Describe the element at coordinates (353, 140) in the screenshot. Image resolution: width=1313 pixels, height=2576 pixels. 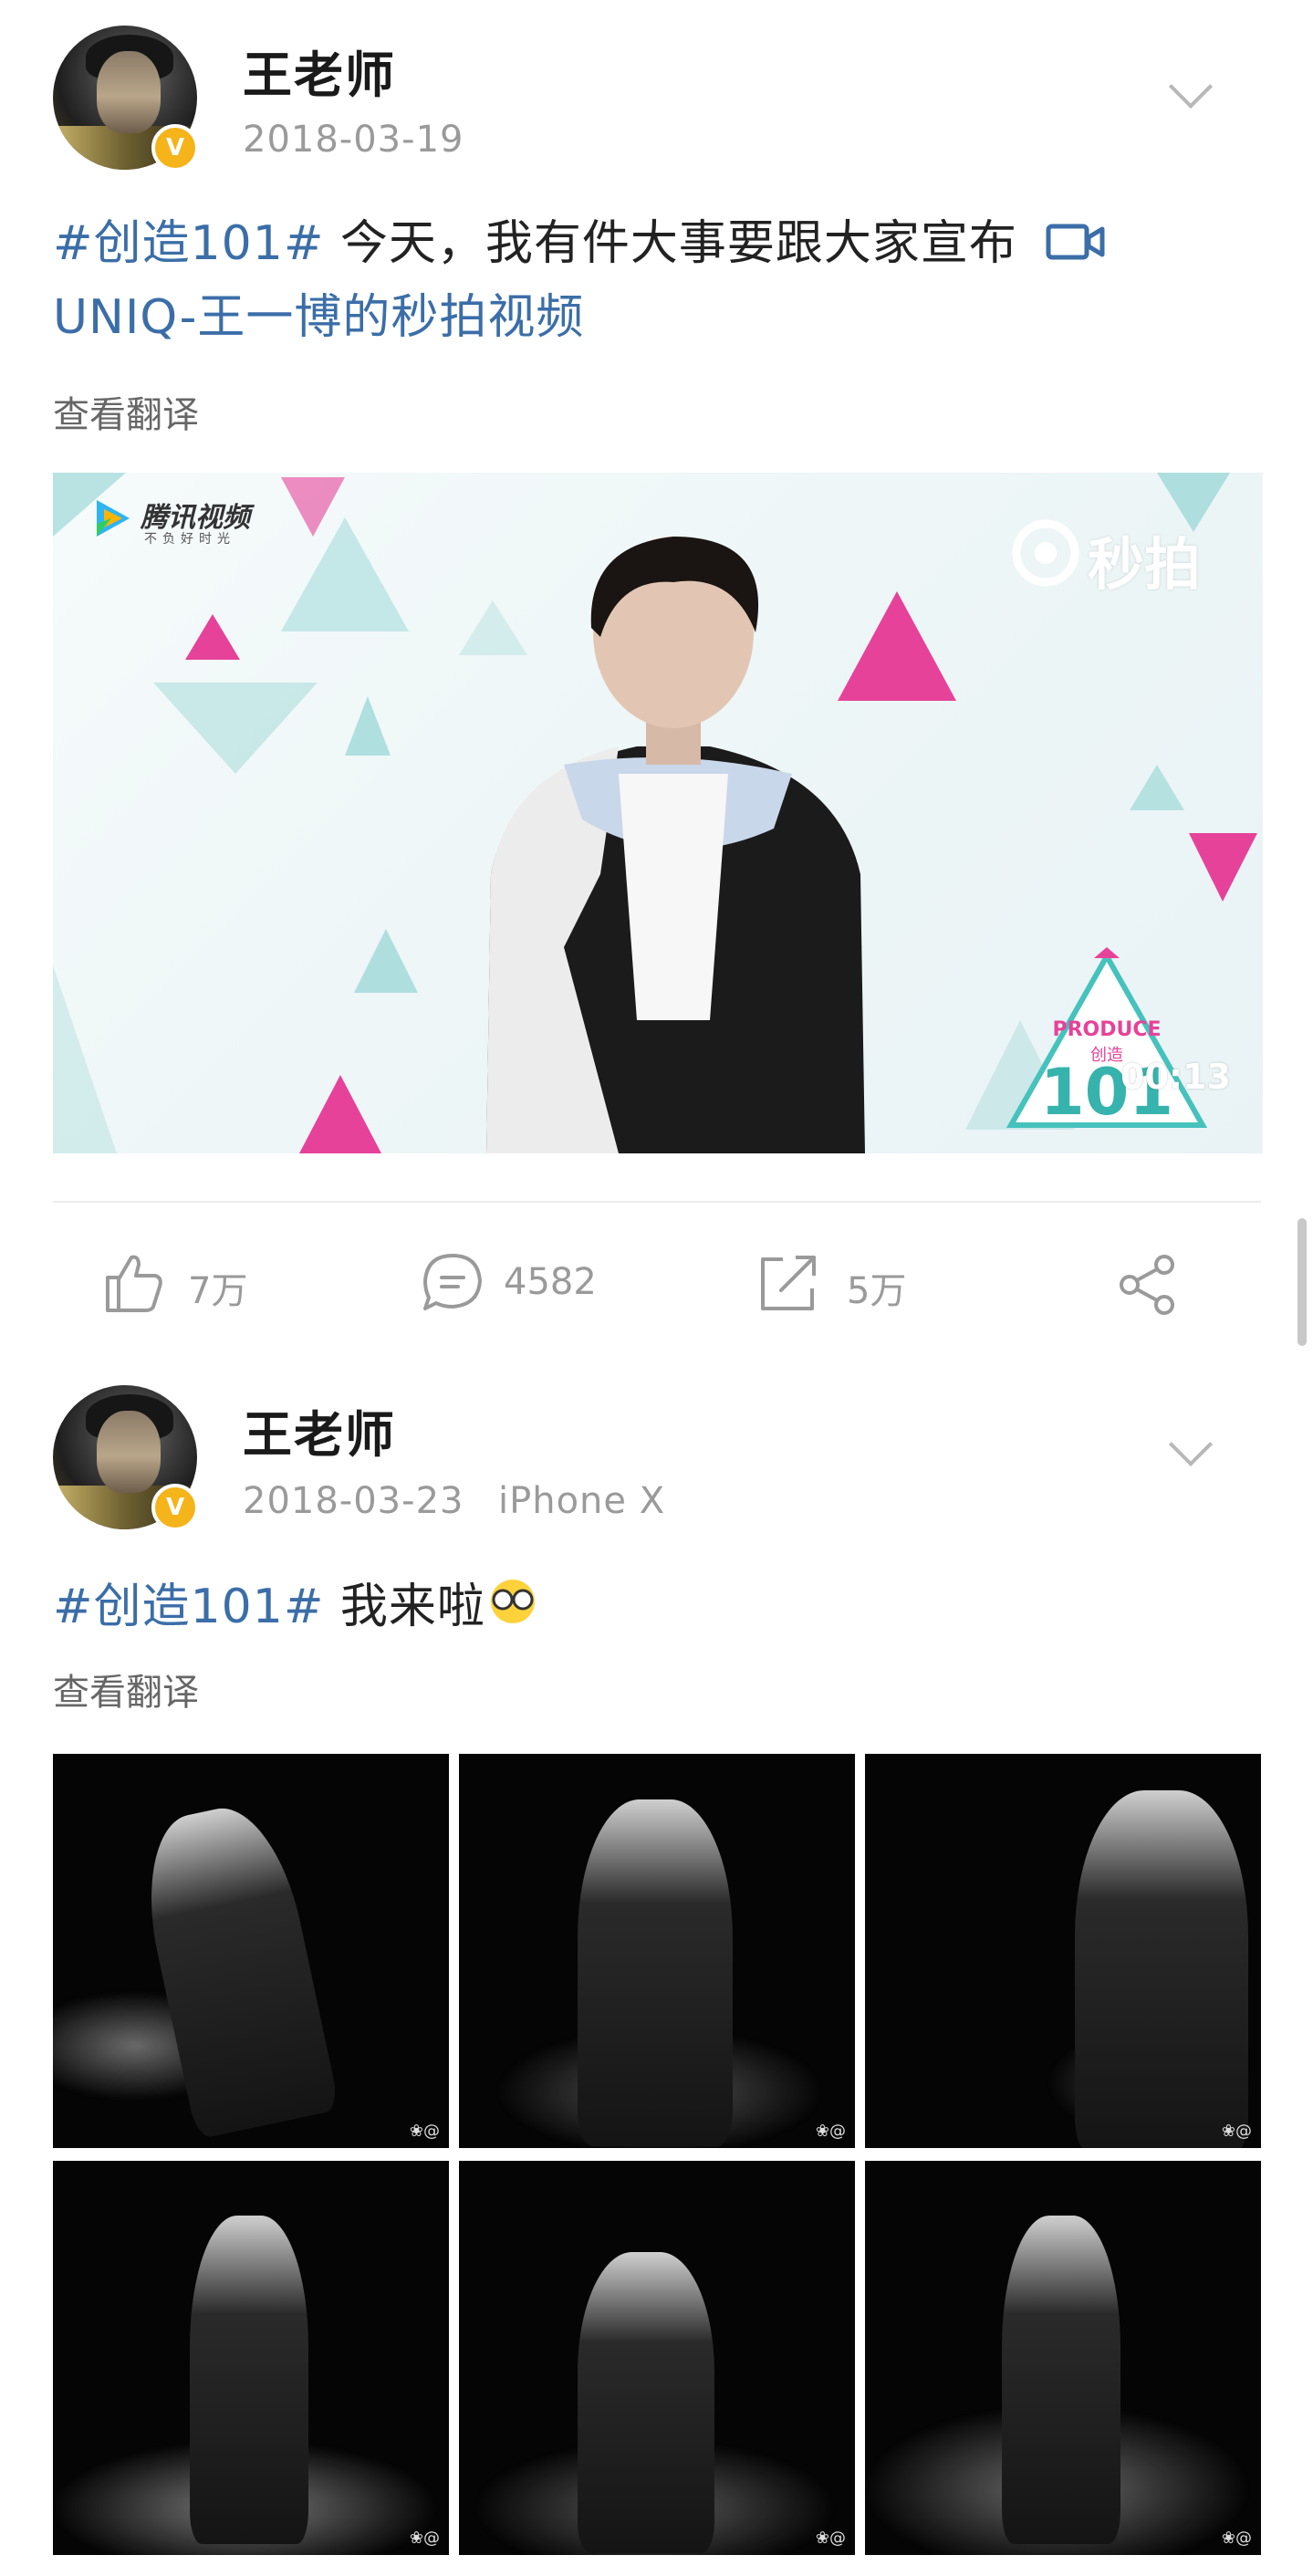
I see `post-date: 2018-03-19` at that location.